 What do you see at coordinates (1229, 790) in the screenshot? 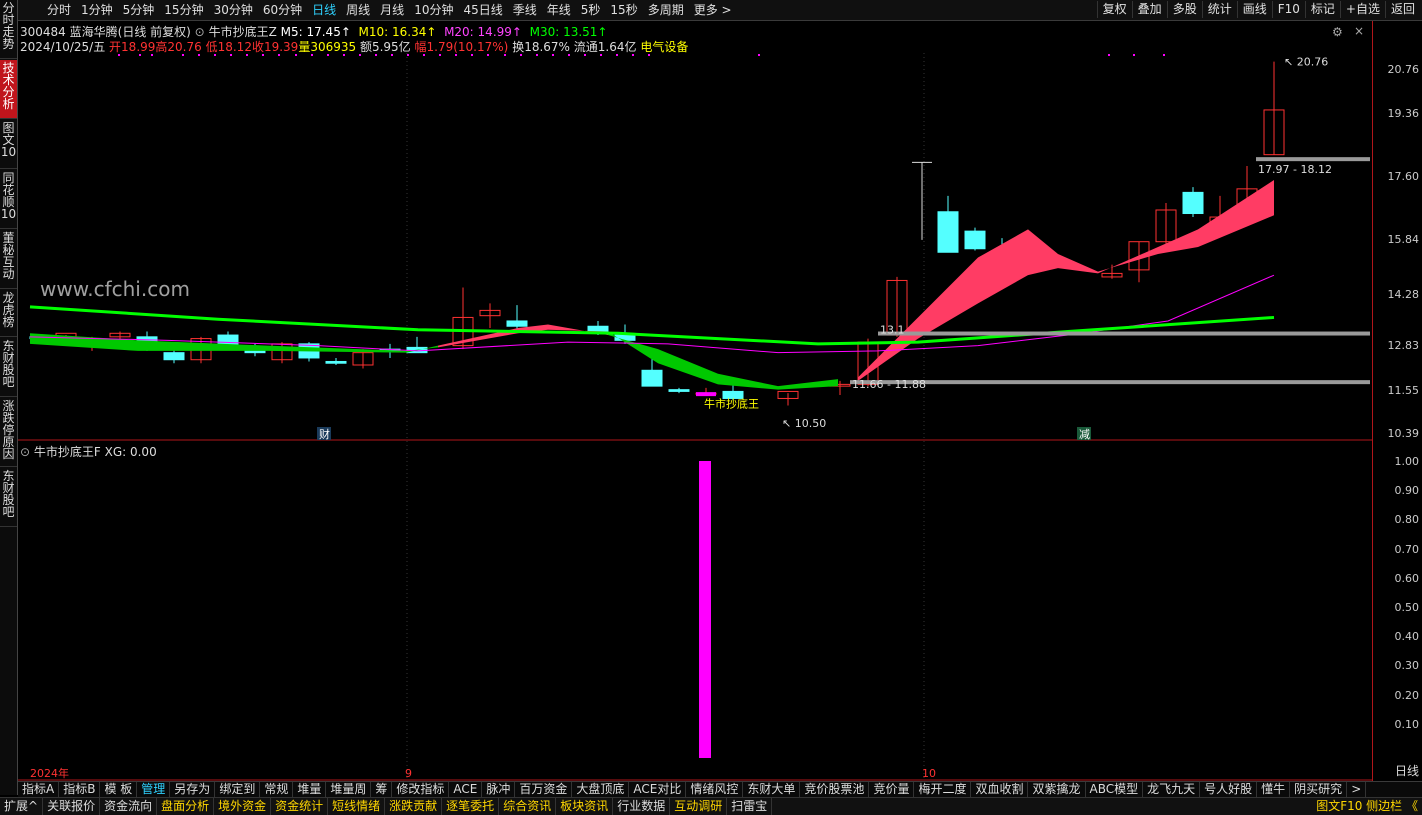
I see `indicator-tab: 号人好股` at bounding box center [1229, 790].